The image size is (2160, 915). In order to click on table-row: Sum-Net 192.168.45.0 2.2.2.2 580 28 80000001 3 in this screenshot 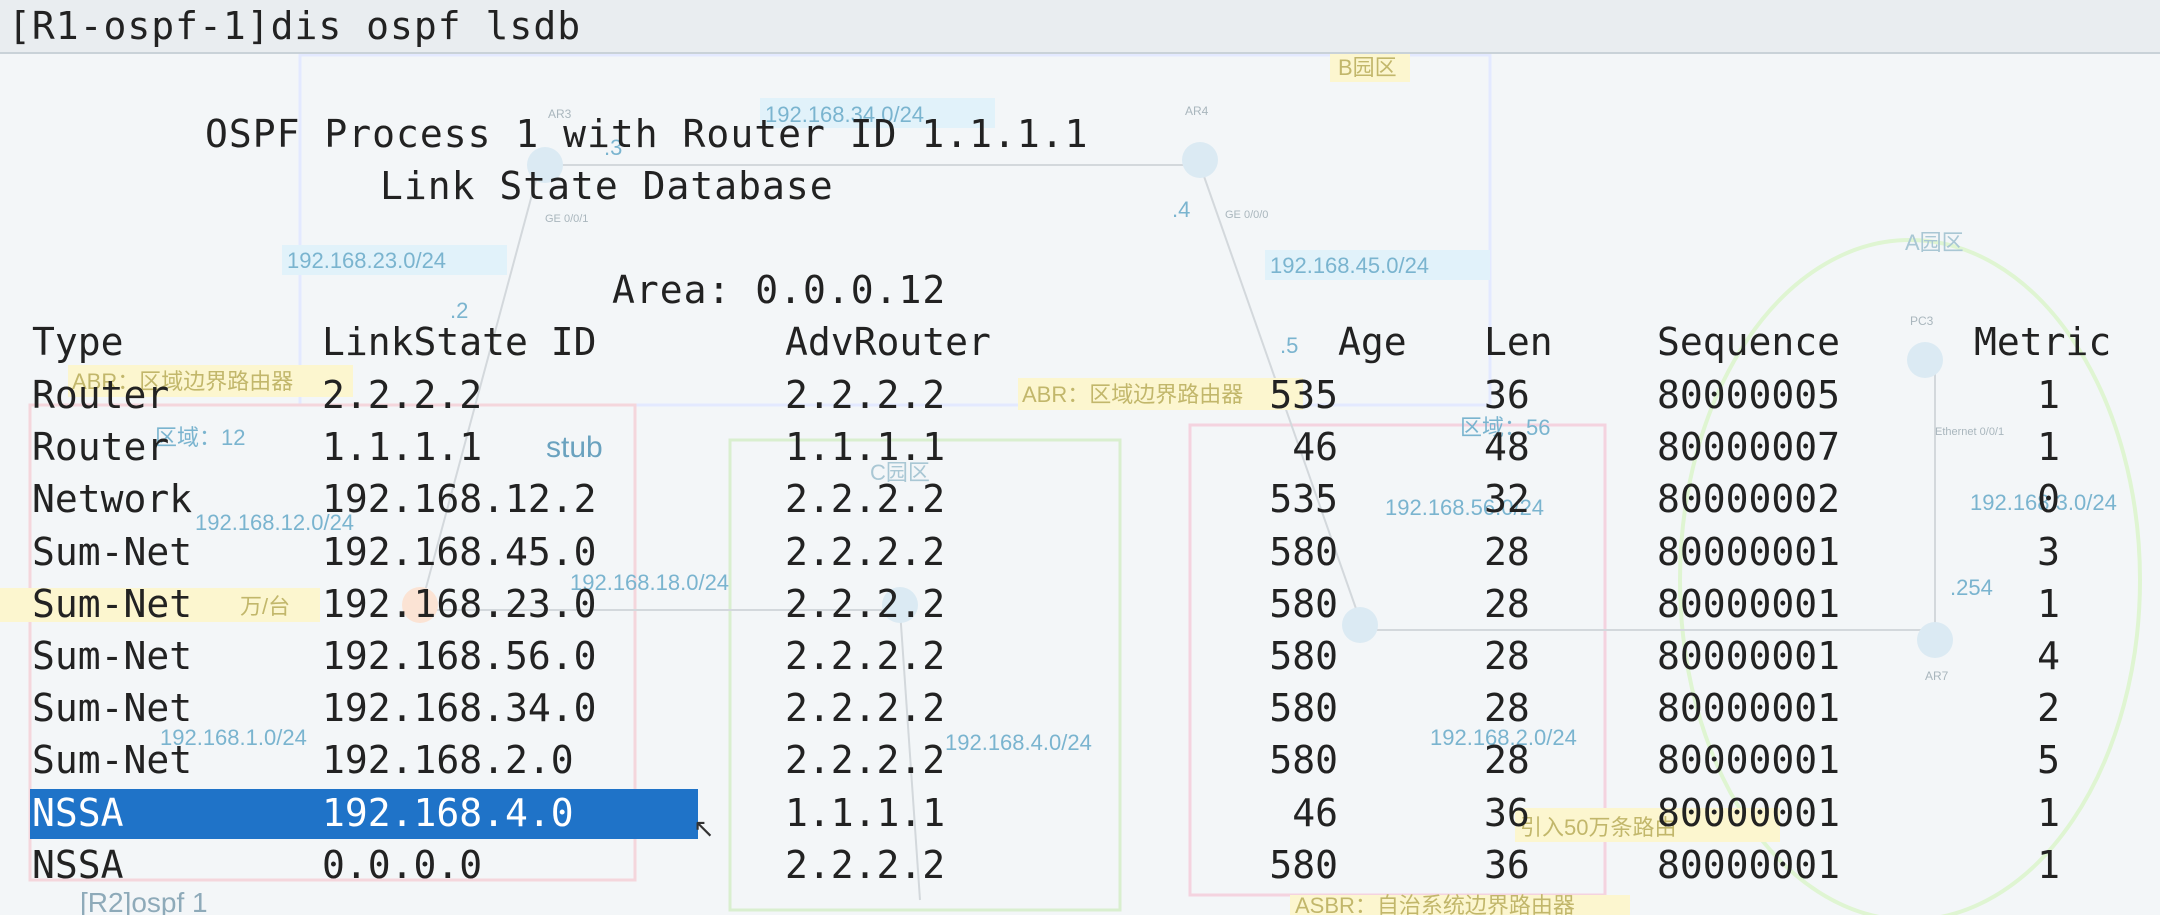, I will do `click(1080, 556)`.